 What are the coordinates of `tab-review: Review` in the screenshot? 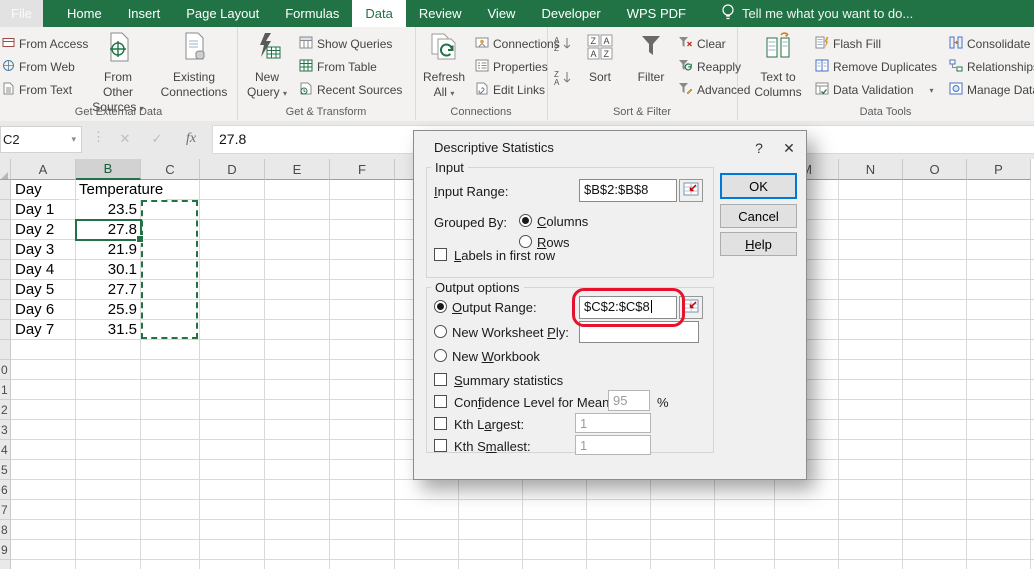 It's located at (440, 13).